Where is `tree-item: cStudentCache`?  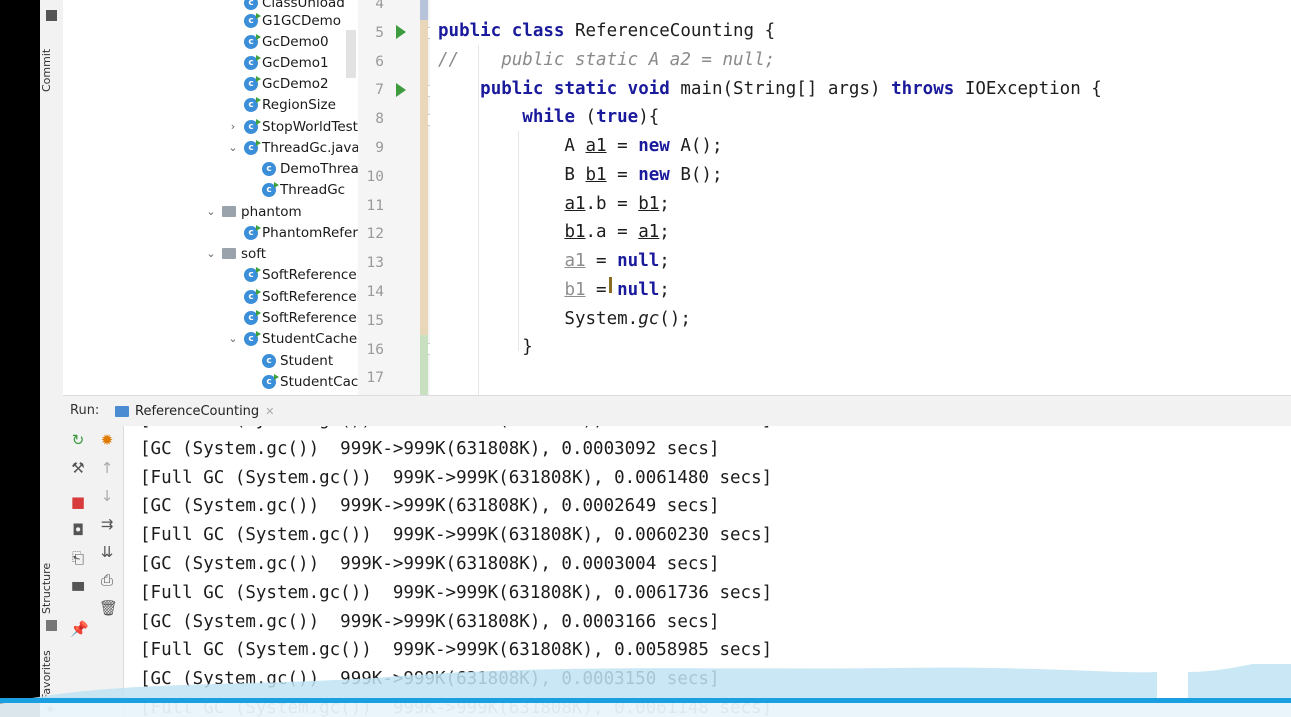 tree-item: cStudentCache is located at coordinates (310, 381).